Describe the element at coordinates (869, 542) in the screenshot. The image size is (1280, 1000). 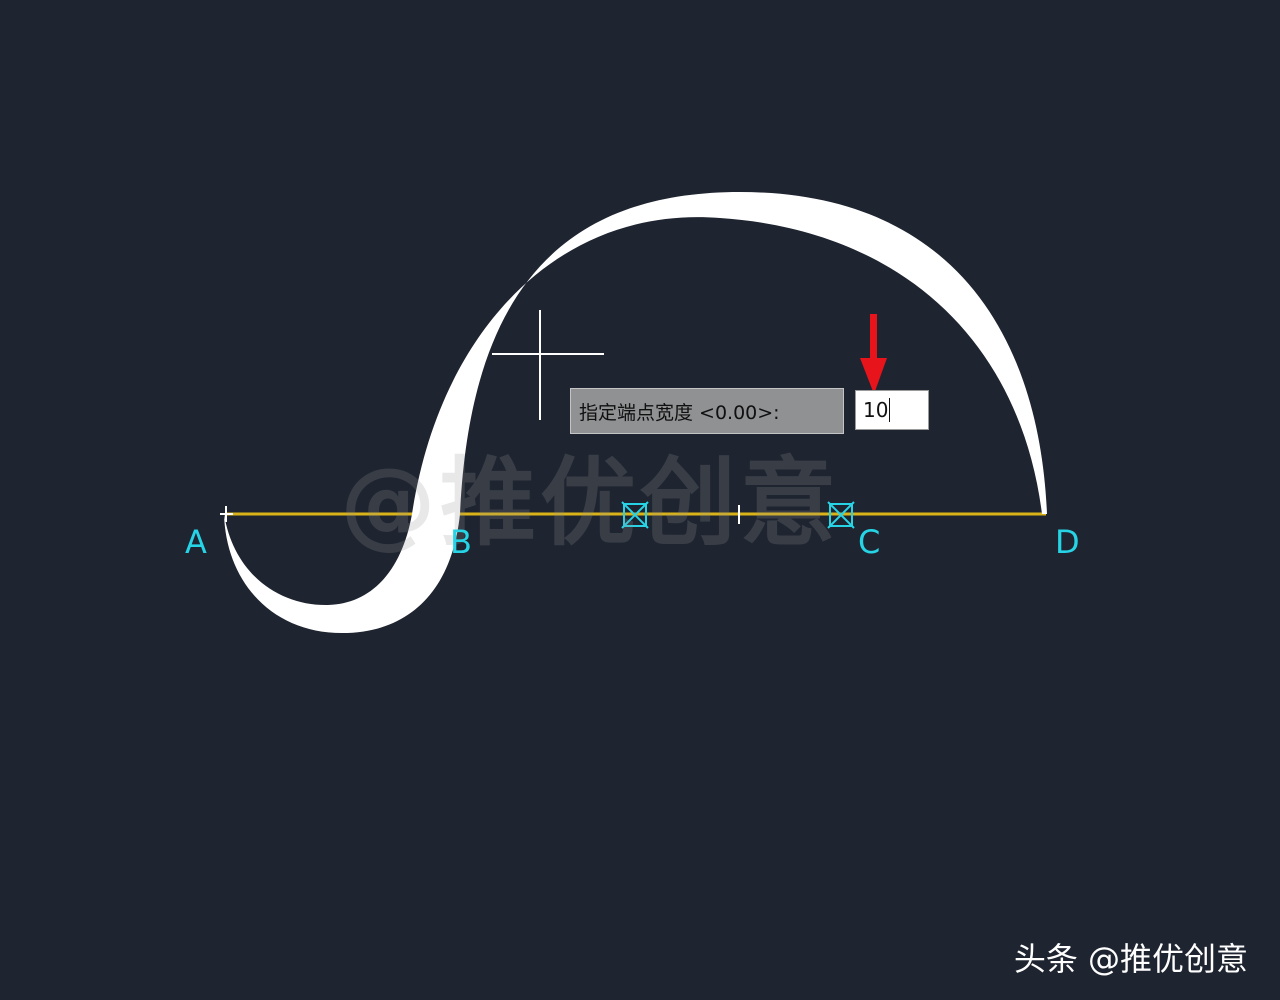
I see `point-label-c: C` at that location.